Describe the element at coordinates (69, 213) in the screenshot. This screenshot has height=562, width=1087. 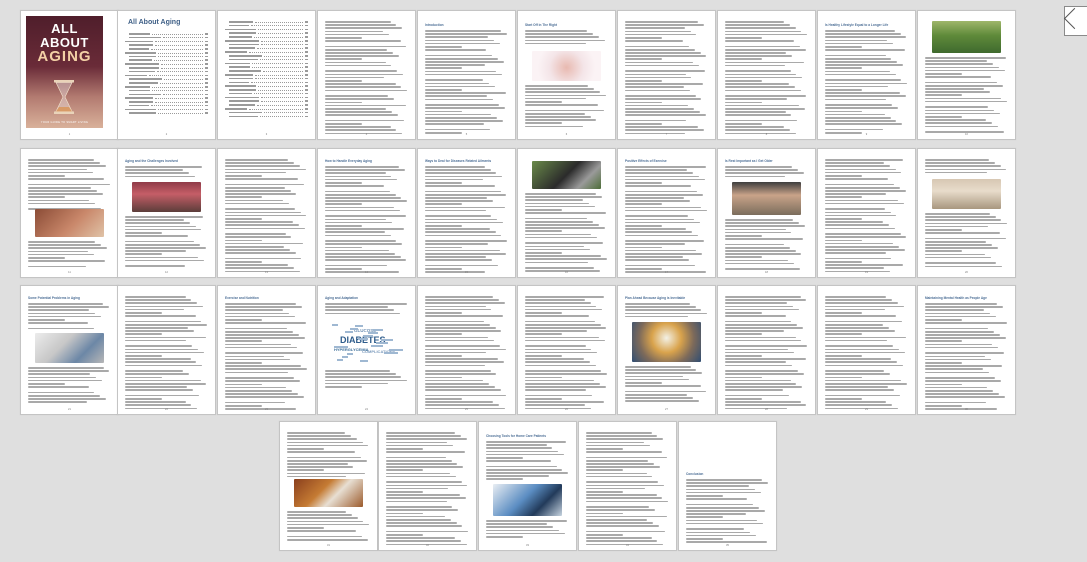
I see `document-page-thumbnail: 11` at that location.